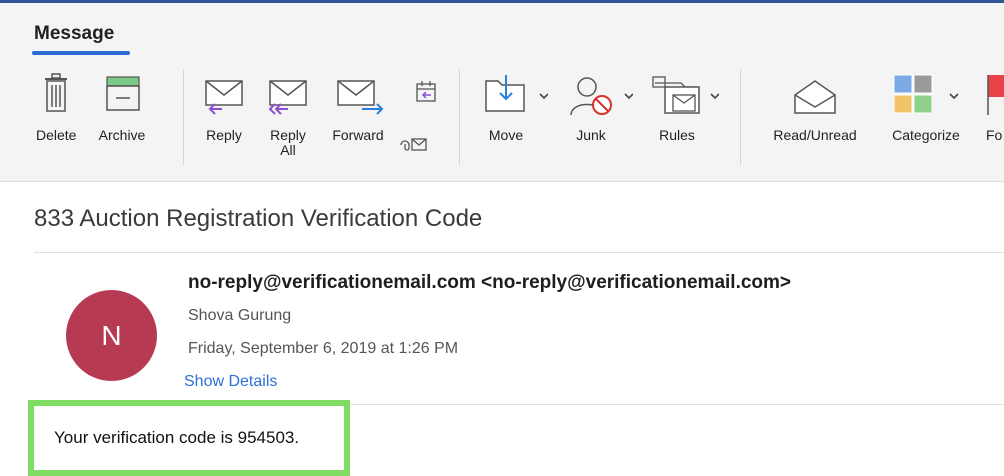 The image size is (1004, 476). I want to click on delete-label: Delete, so click(56, 135).